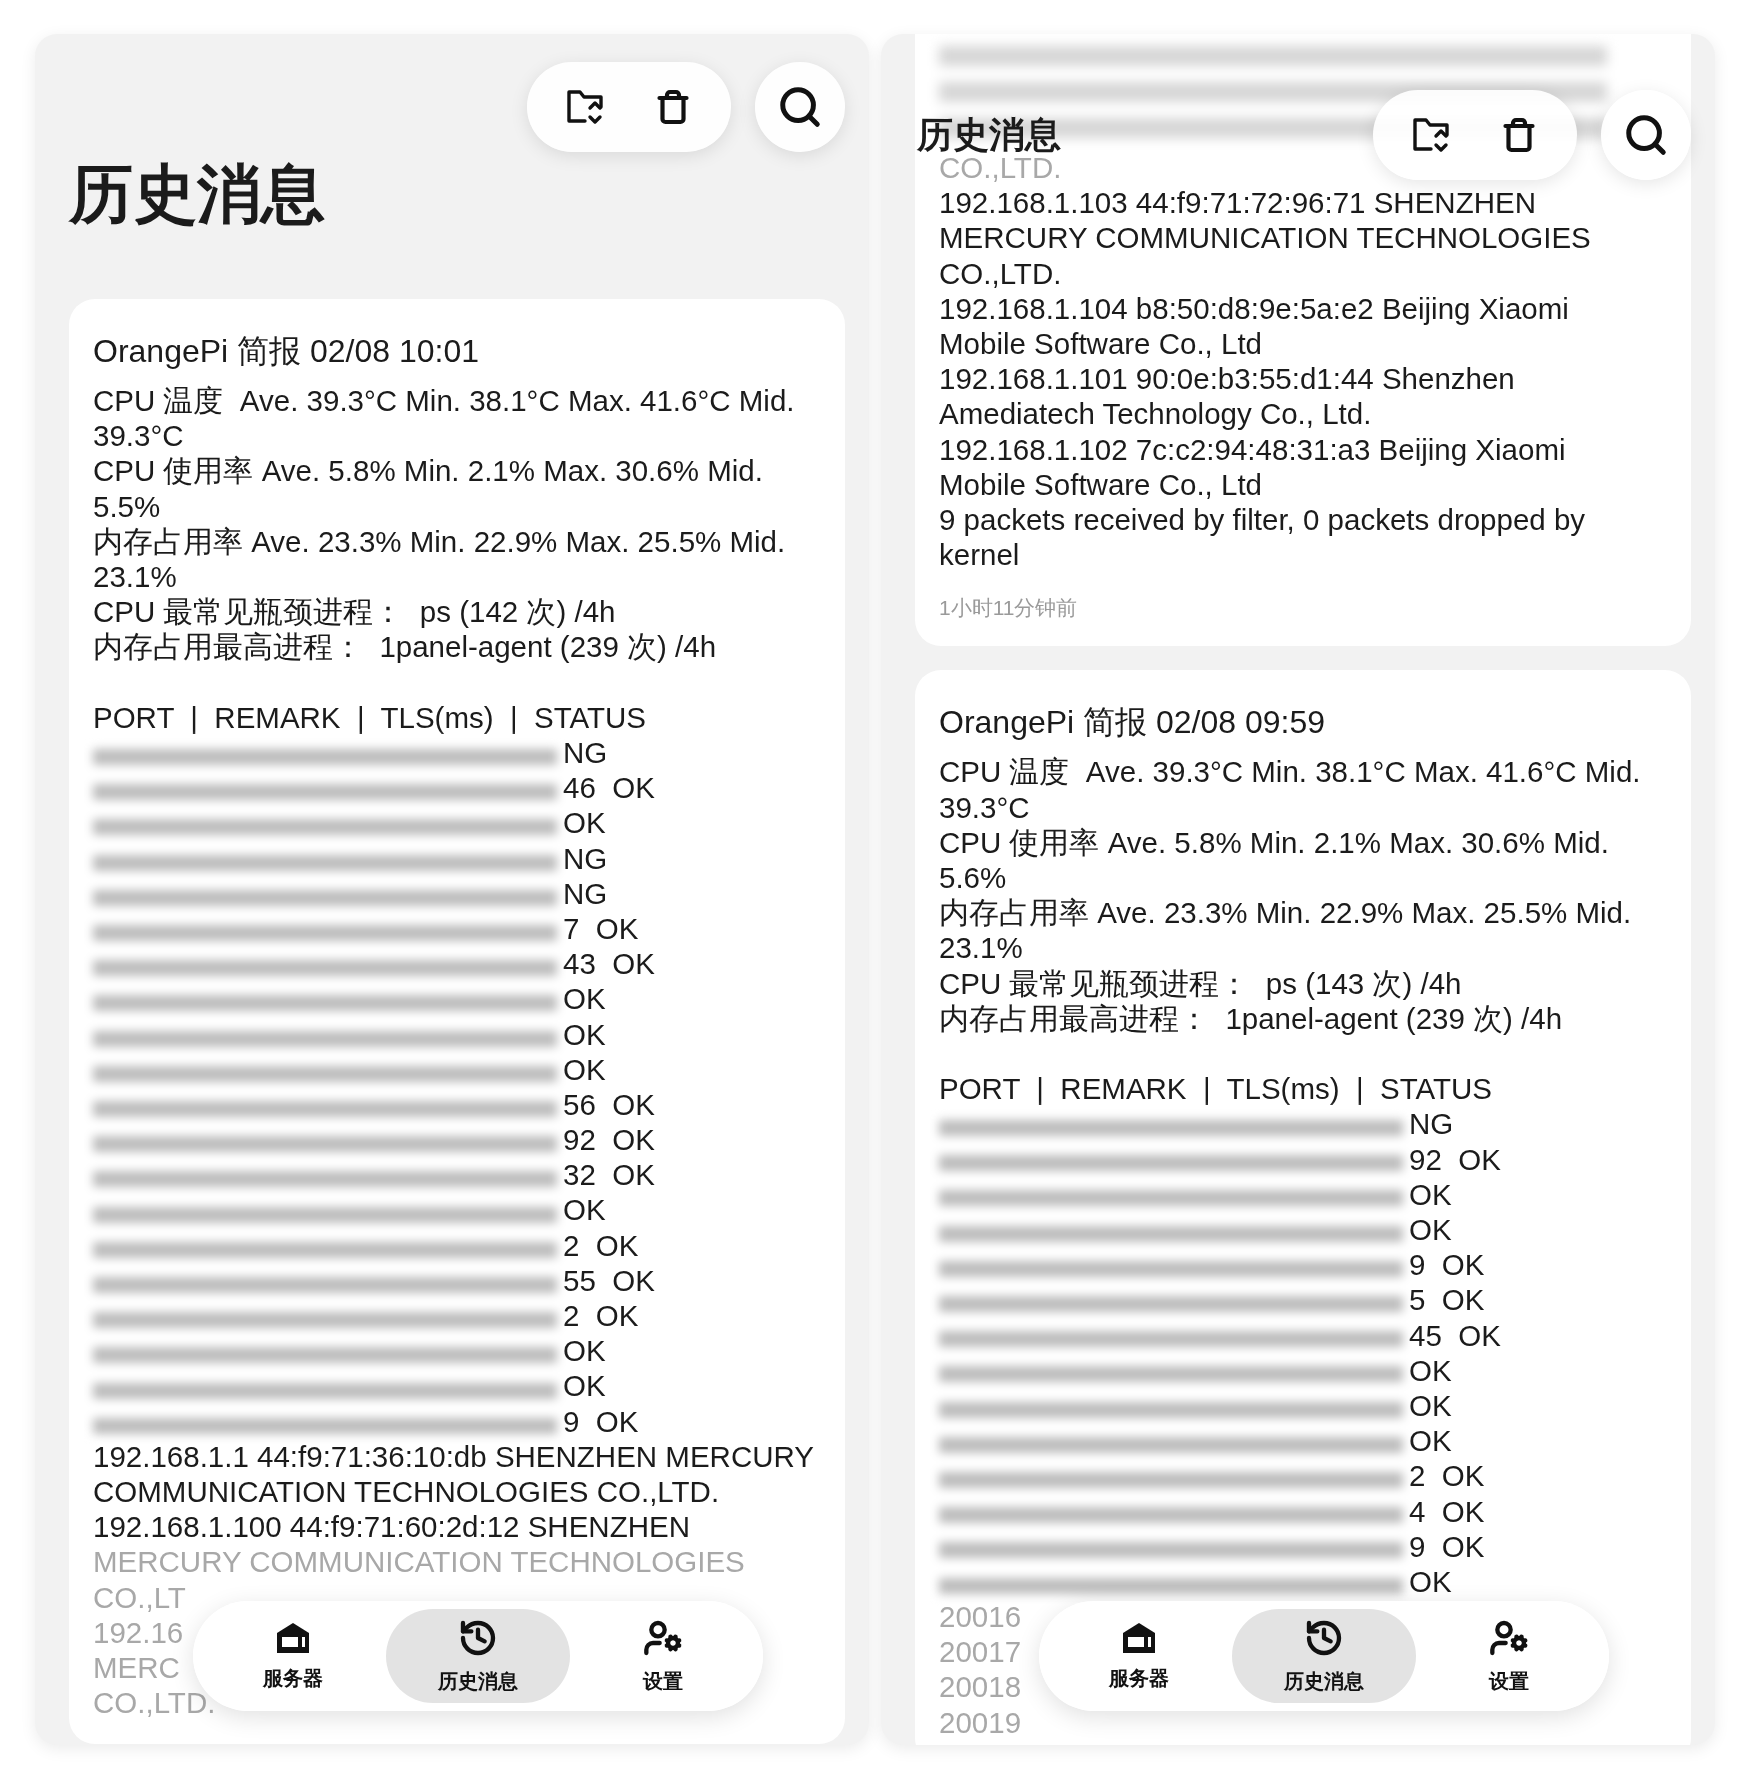  Describe the element at coordinates (609, 964) in the screenshot. I see `status-text: 43 OK` at that location.